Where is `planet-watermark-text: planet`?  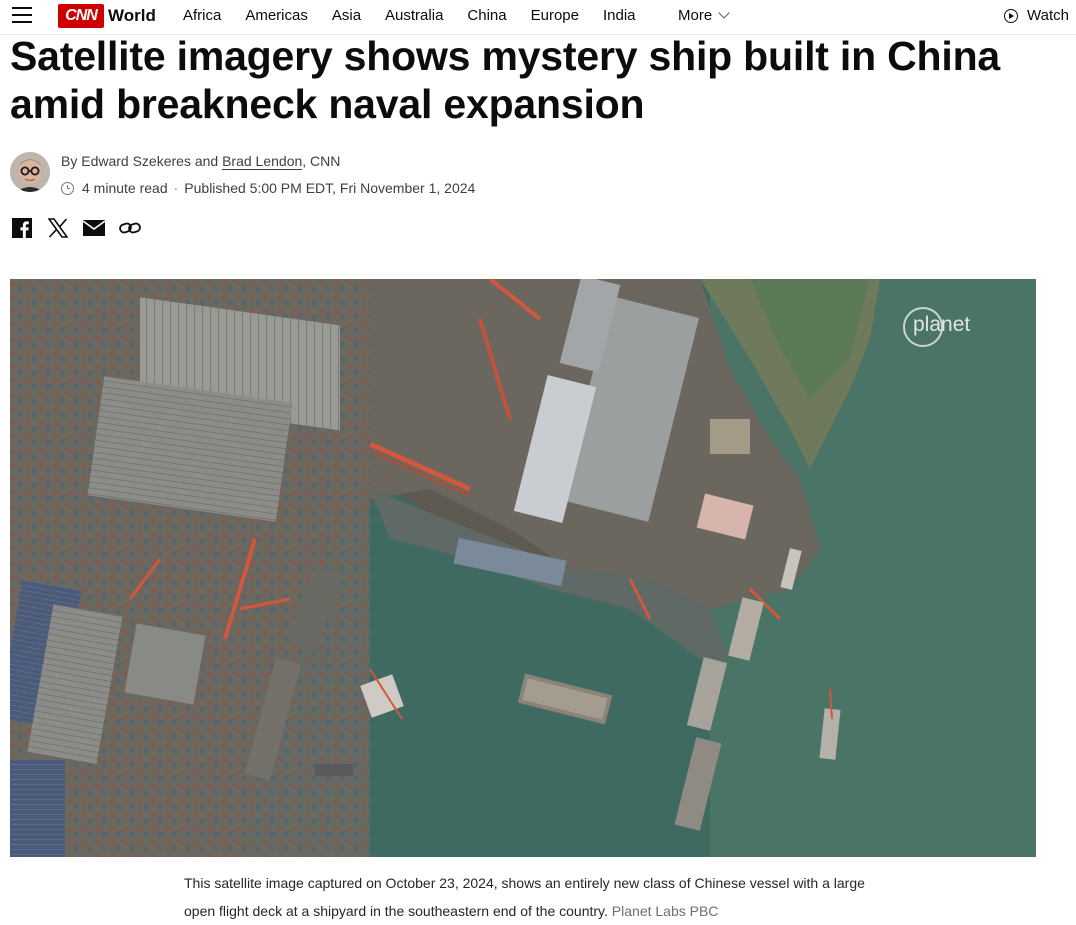 planet-watermark-text: planet is located at coordinates (942, 324).